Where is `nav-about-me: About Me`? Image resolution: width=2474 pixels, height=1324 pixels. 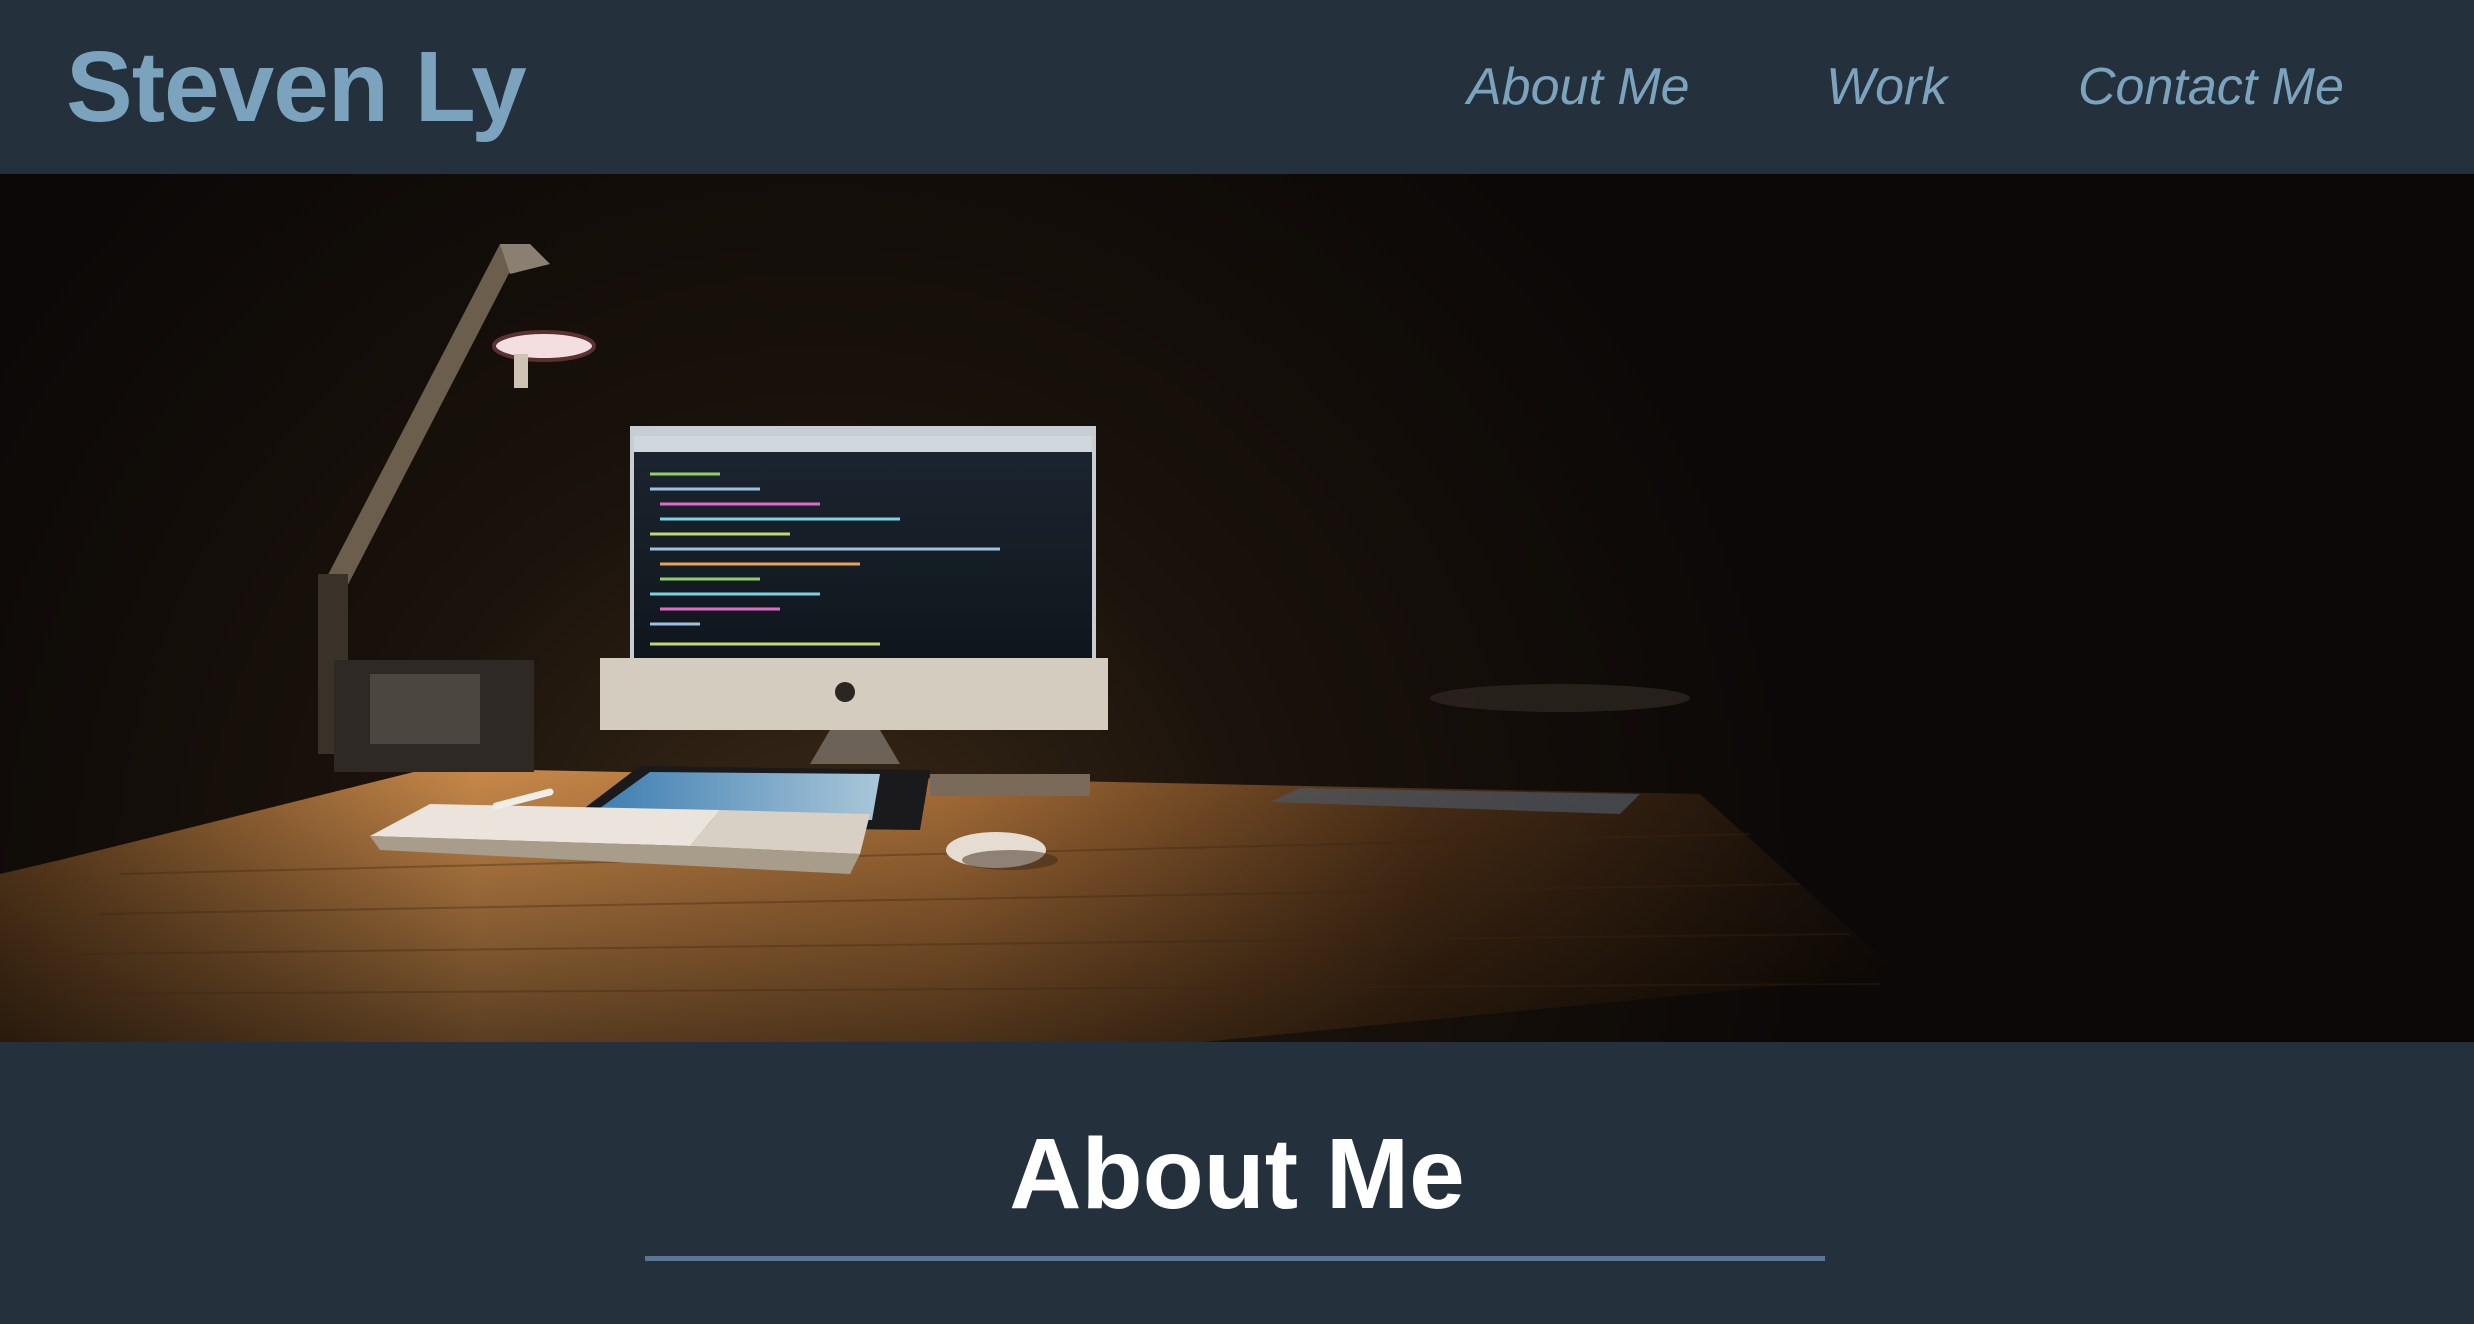
nav-about-me: About Me is located at coordinates (1578, 87).